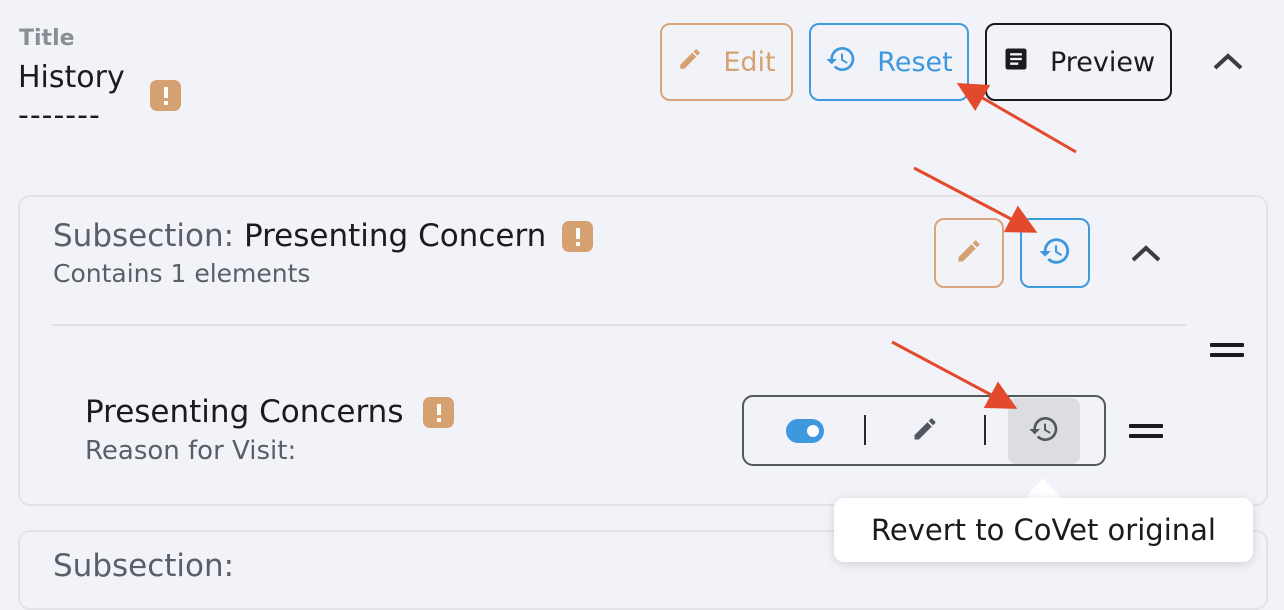  What do you see at coordinates (1043, 530) in the screenshot?
I see `revert-tooltip: Revert to CoVet original` at bounding box center [1043, 530].